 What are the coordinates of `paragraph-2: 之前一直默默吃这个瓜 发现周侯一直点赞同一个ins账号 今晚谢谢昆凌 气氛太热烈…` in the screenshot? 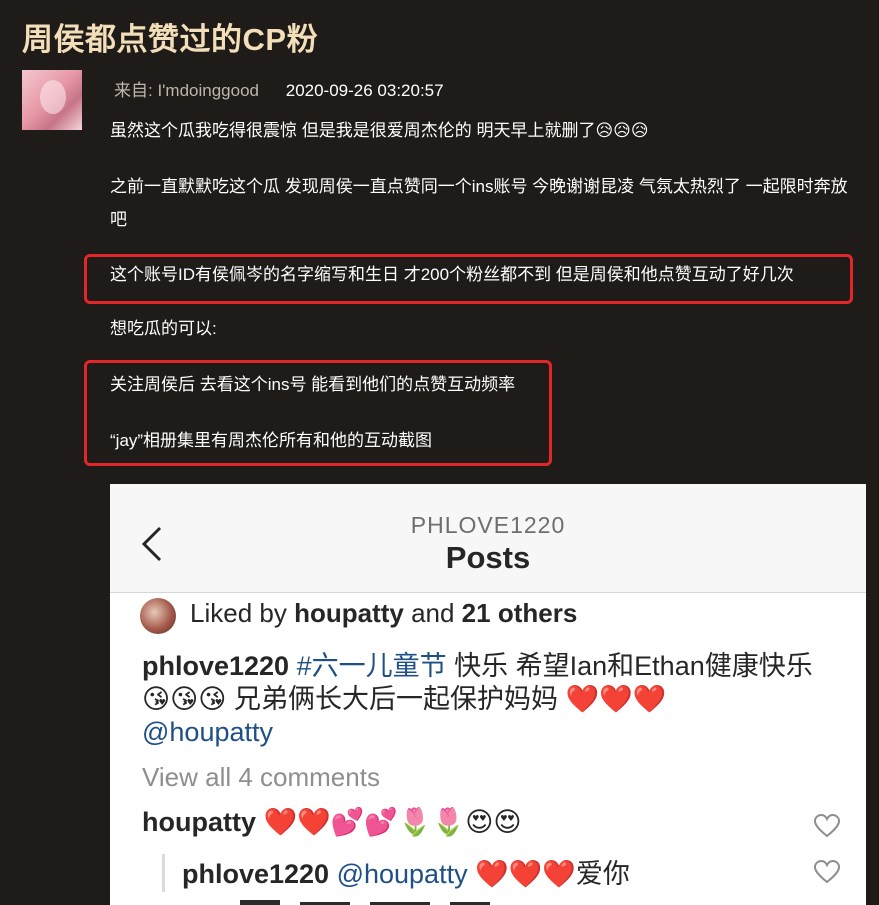 It's located at (479, 203).